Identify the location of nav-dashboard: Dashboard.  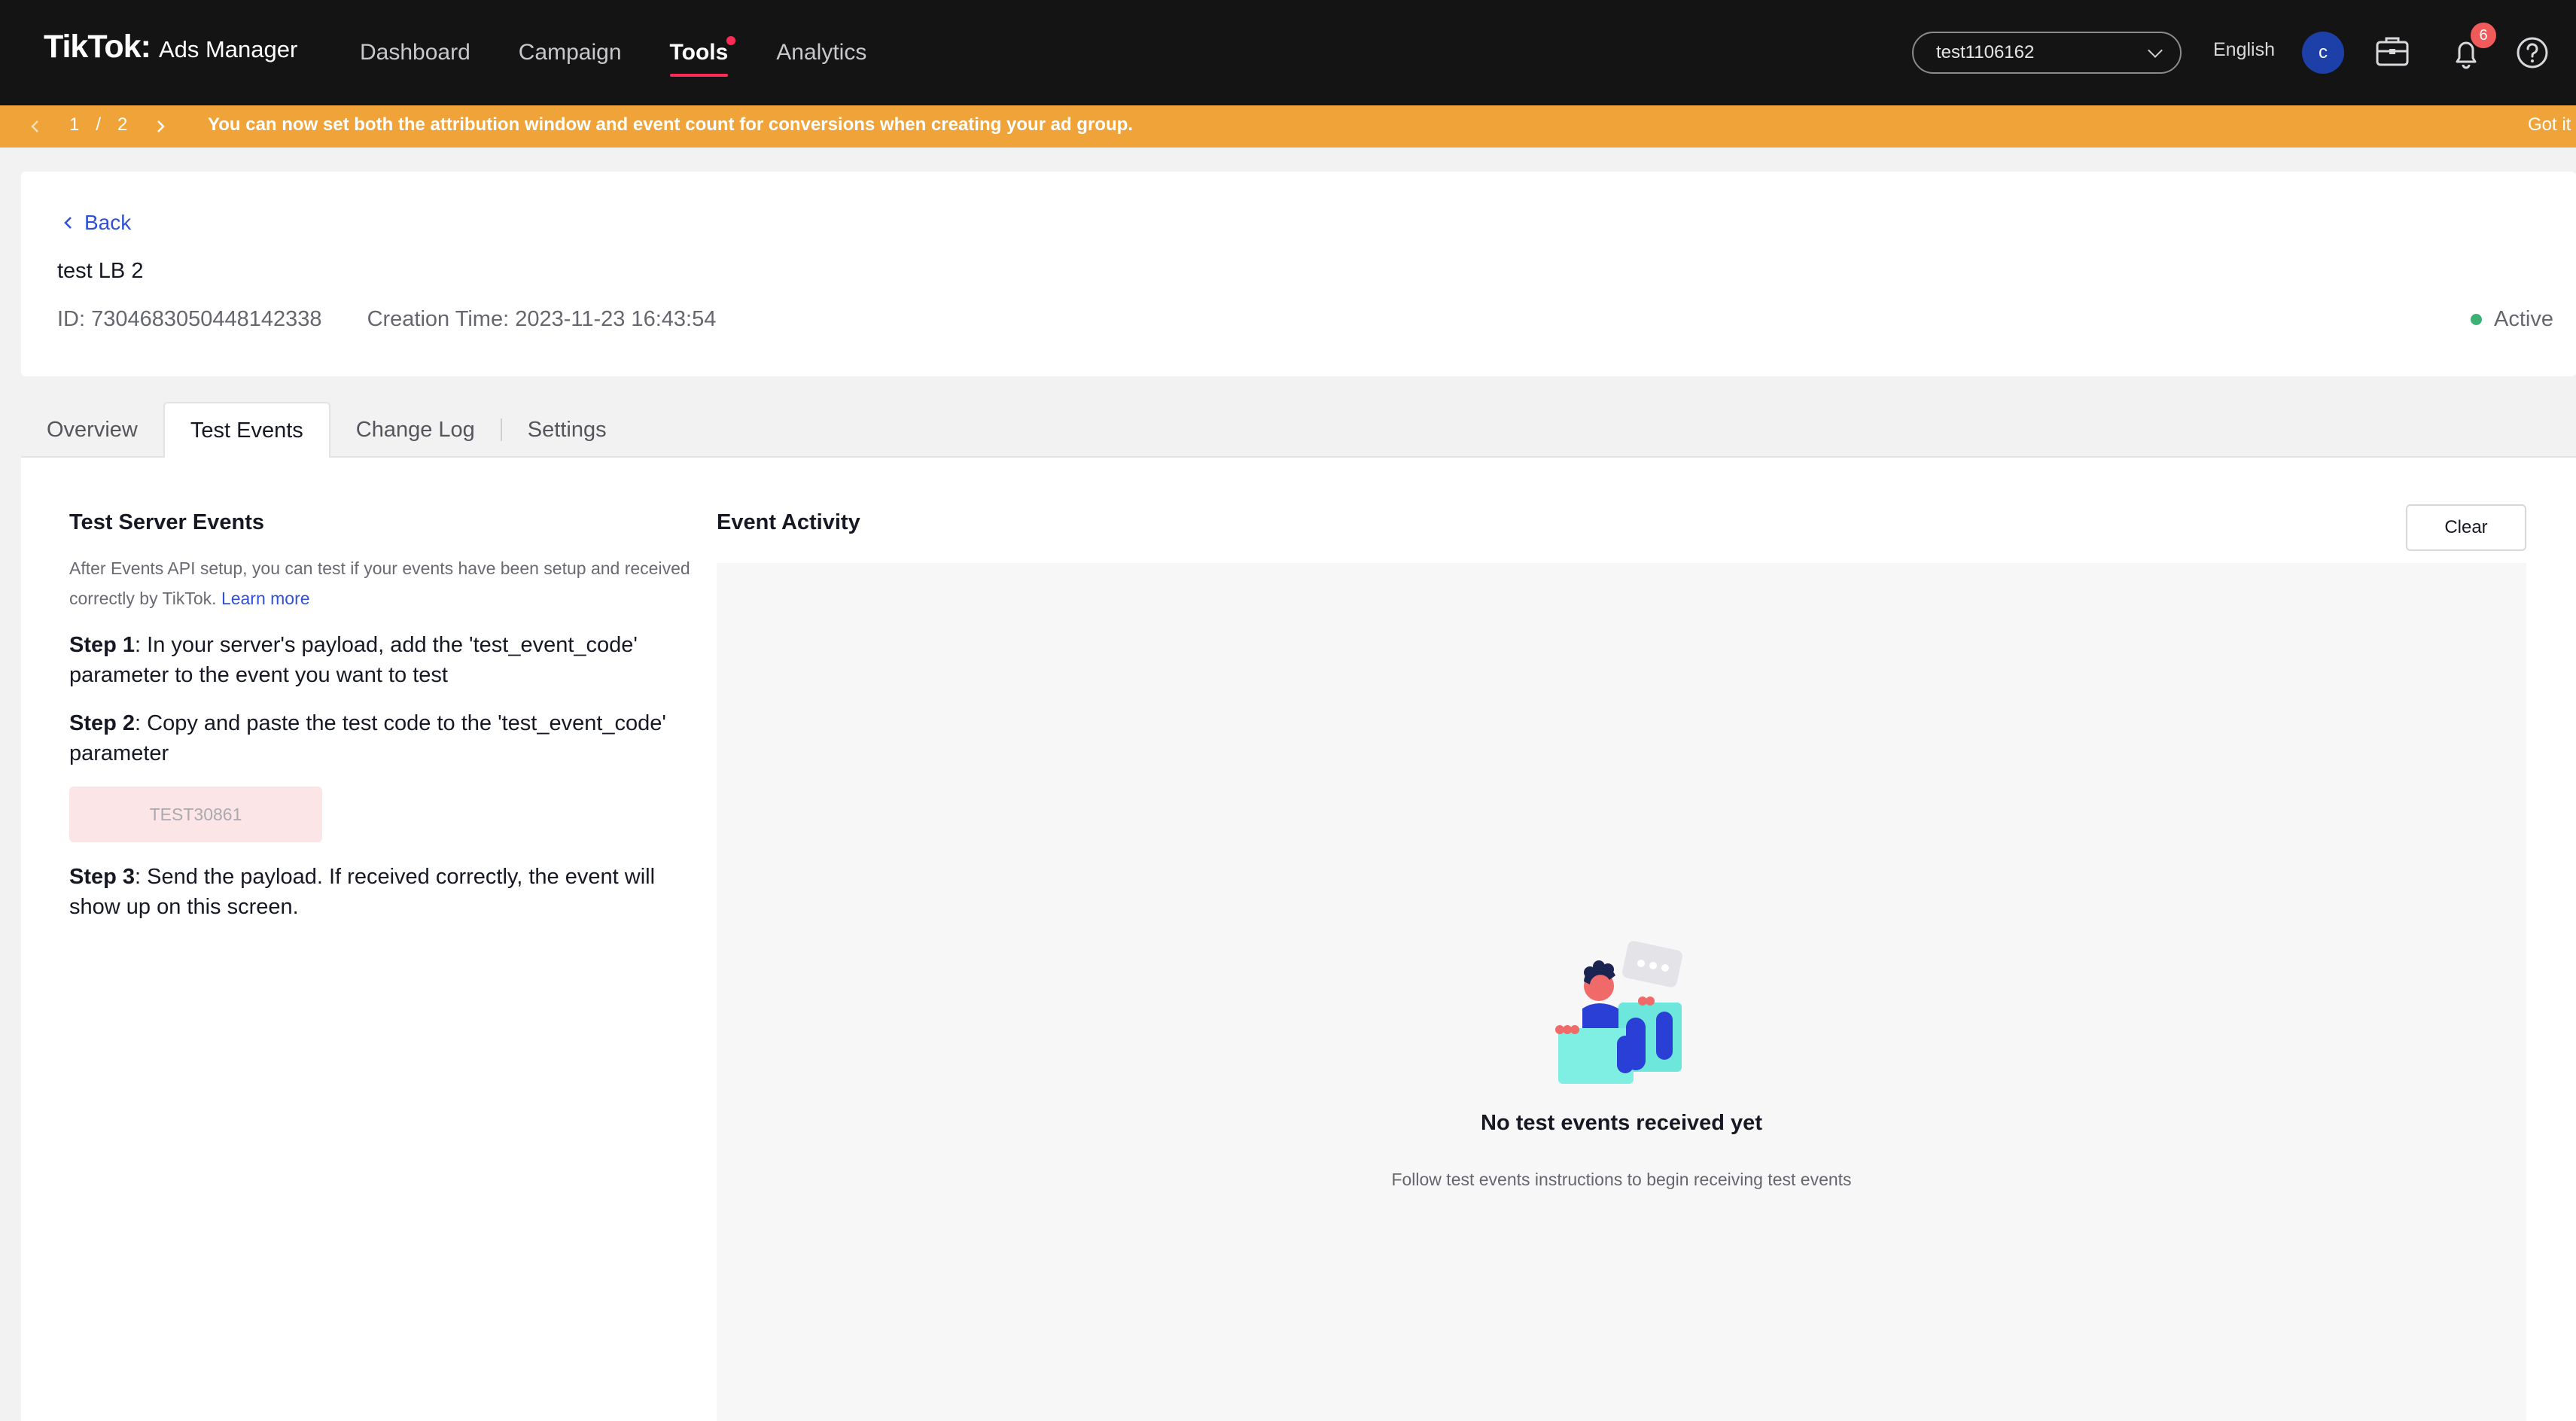
(415, 53).